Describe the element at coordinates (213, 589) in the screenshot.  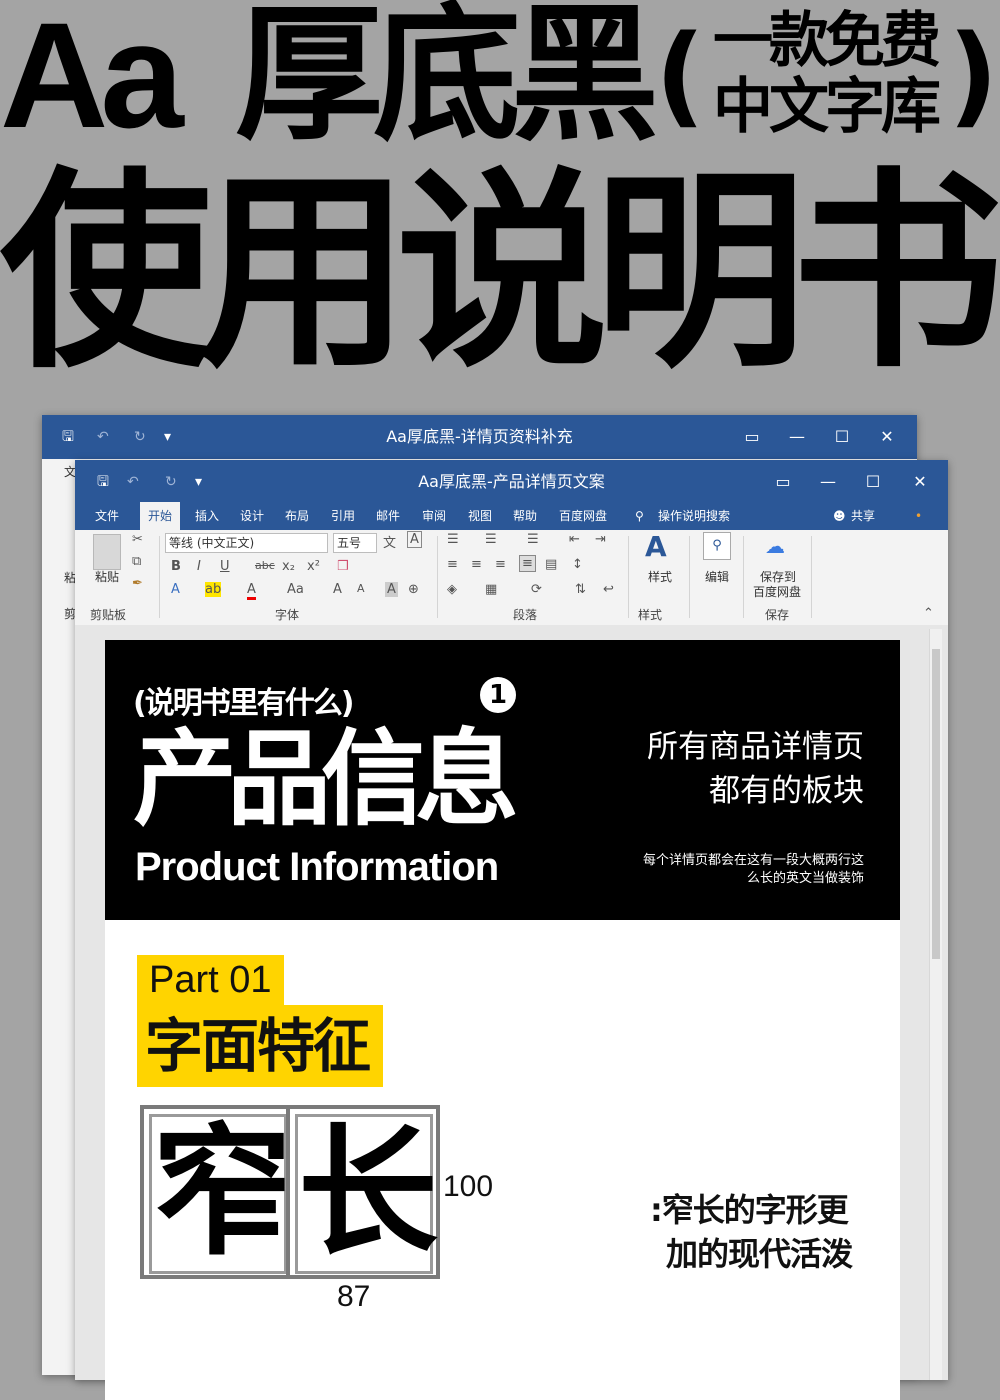
I see `highlight-button: ab` at that location.